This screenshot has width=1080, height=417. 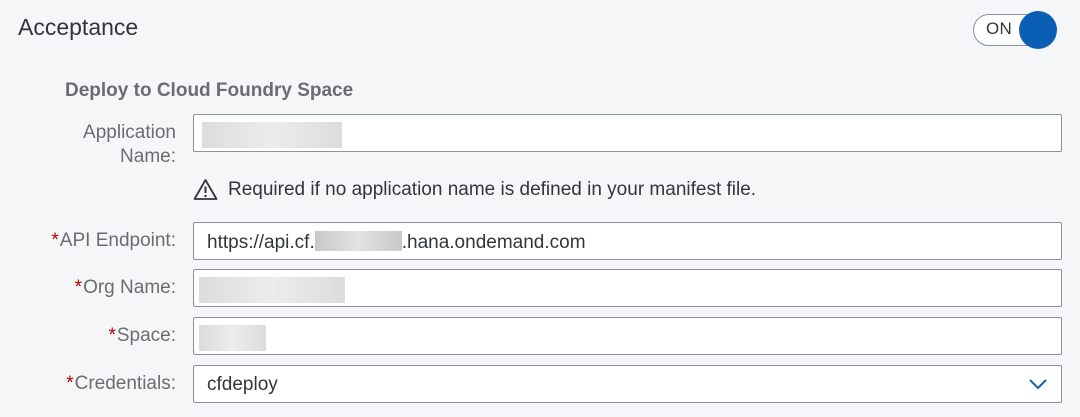 I want to click on chevron-down-icon, so click(x=1038, y=384).